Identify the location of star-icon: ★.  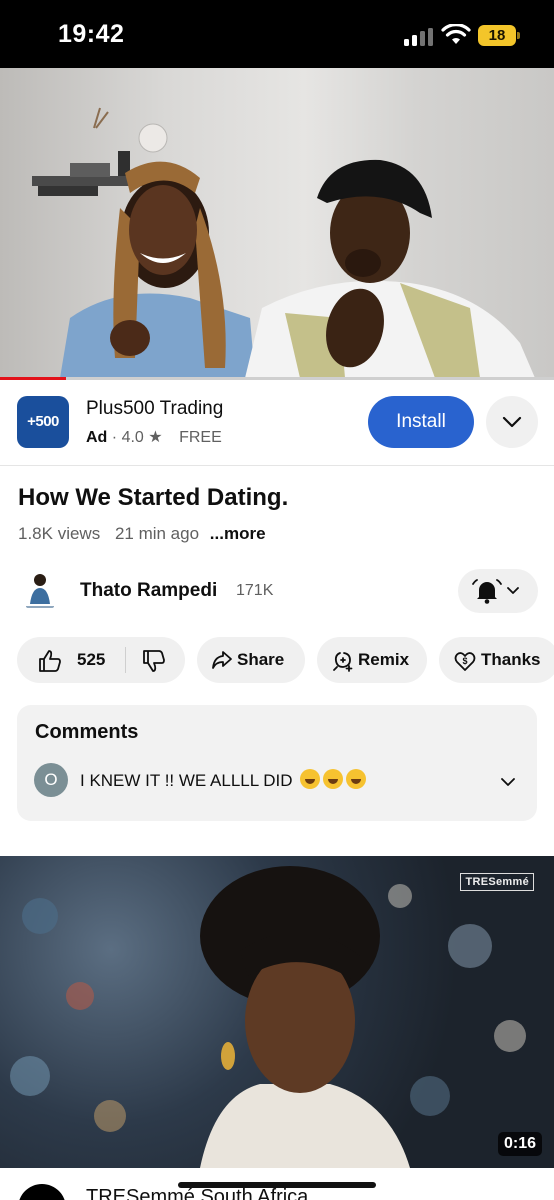
(155, 437).